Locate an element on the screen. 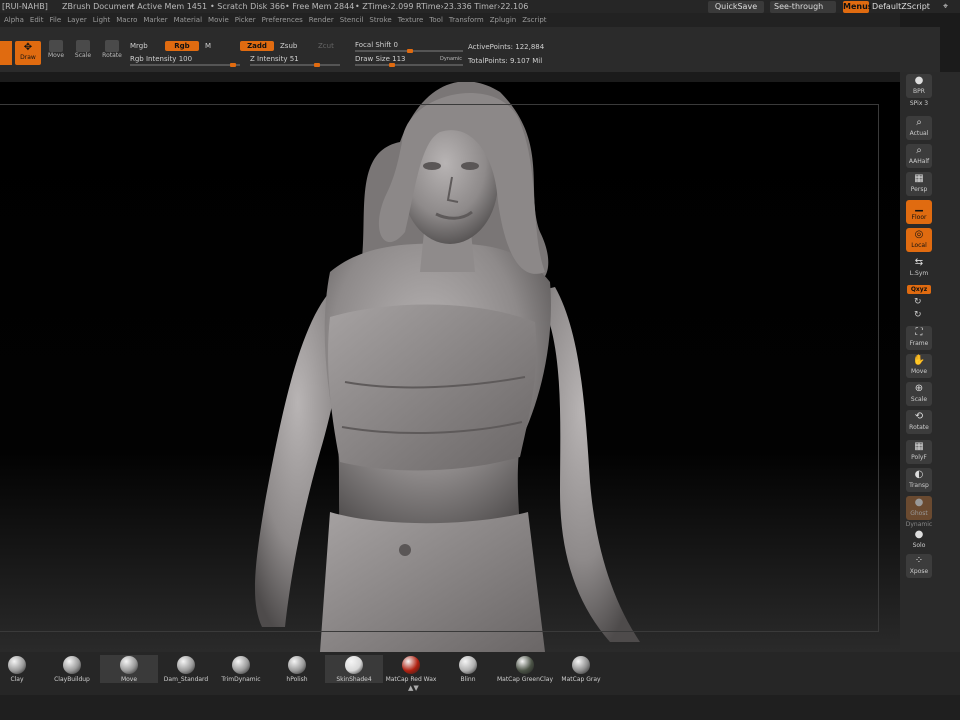 Image resolution: width=960 pixels, height=720 pixels. menu-item: Stencil is located at coordinates (352, 20).